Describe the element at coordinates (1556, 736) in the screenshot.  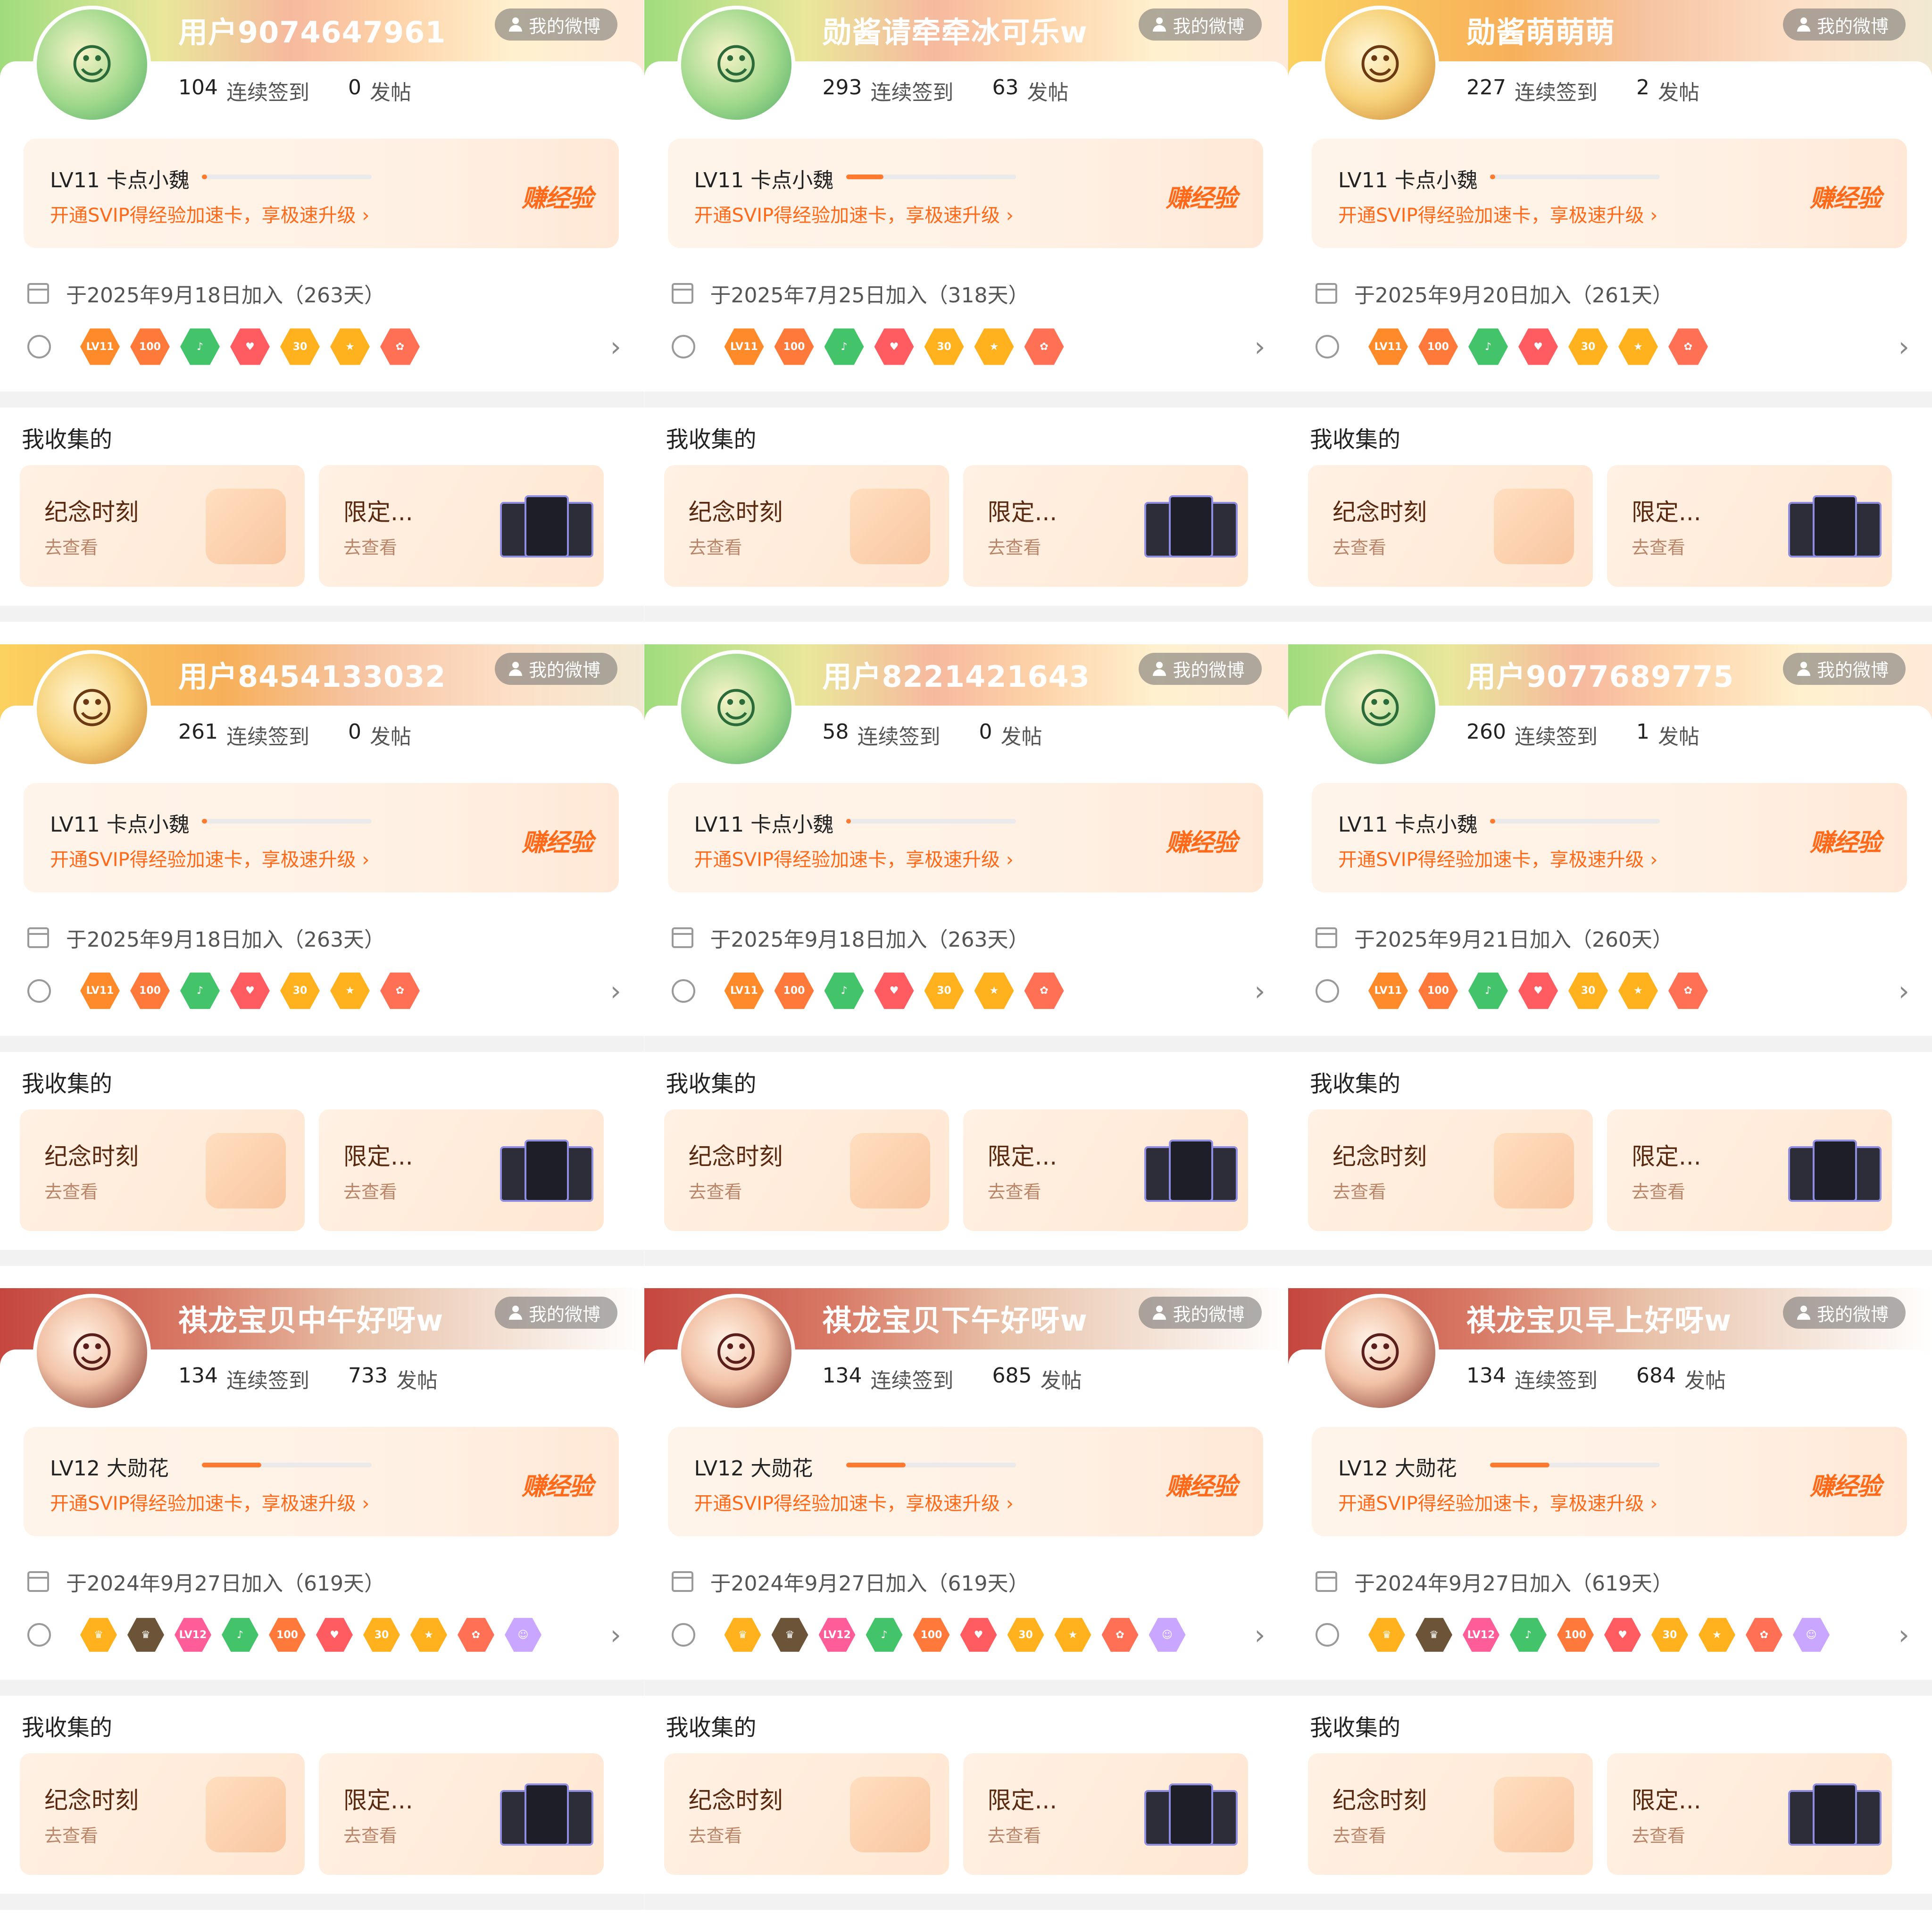
I see `checkin-label: 连续签到` at that location.